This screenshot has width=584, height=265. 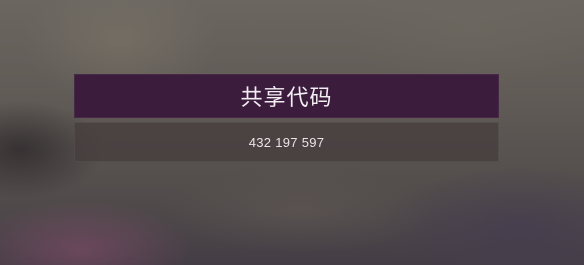 I want to click on share-code-panel: 432 197 597, so click(x=286, y=142).